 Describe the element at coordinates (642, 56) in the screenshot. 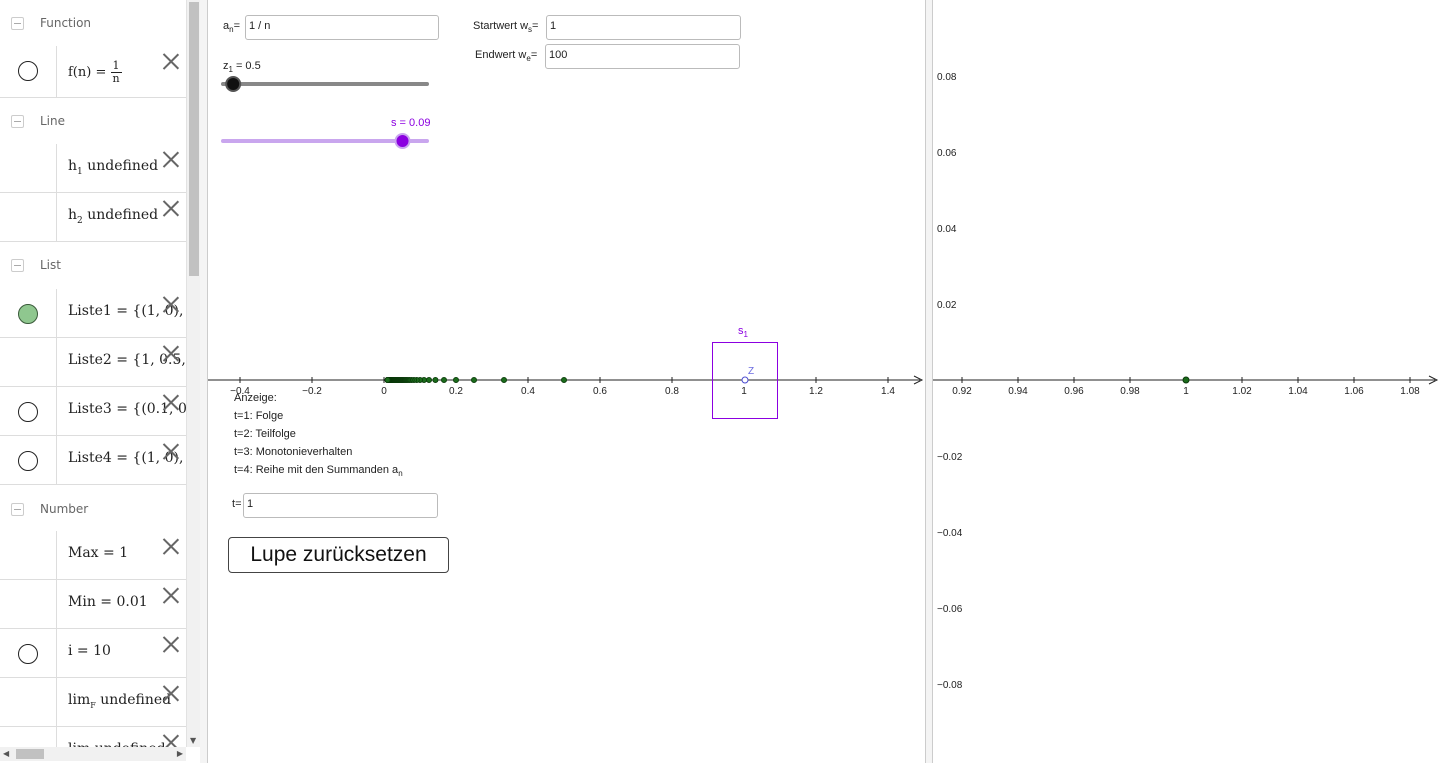

I see `endwert-input: 100` at that location.